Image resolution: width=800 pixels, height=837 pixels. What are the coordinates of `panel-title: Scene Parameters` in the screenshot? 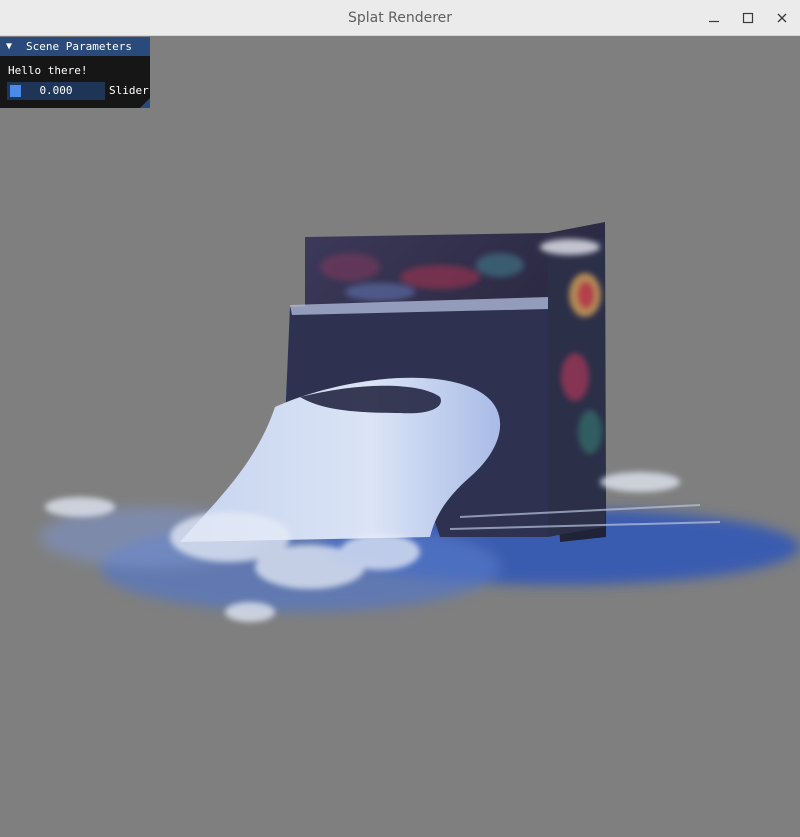 It's located at (79, 46).